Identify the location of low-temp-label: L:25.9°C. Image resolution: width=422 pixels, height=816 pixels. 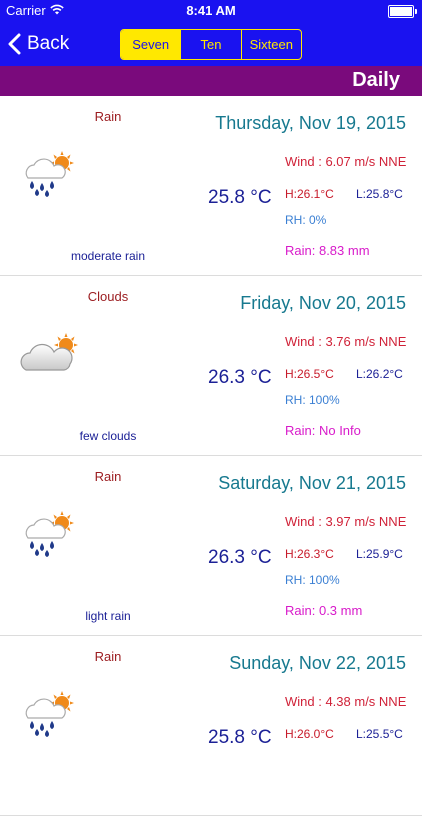
(379, 554).